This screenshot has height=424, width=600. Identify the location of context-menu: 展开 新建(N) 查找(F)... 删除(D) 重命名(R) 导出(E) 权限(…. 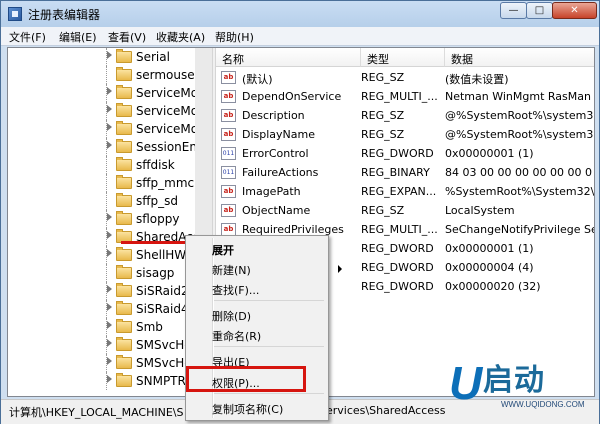
(263, 328).